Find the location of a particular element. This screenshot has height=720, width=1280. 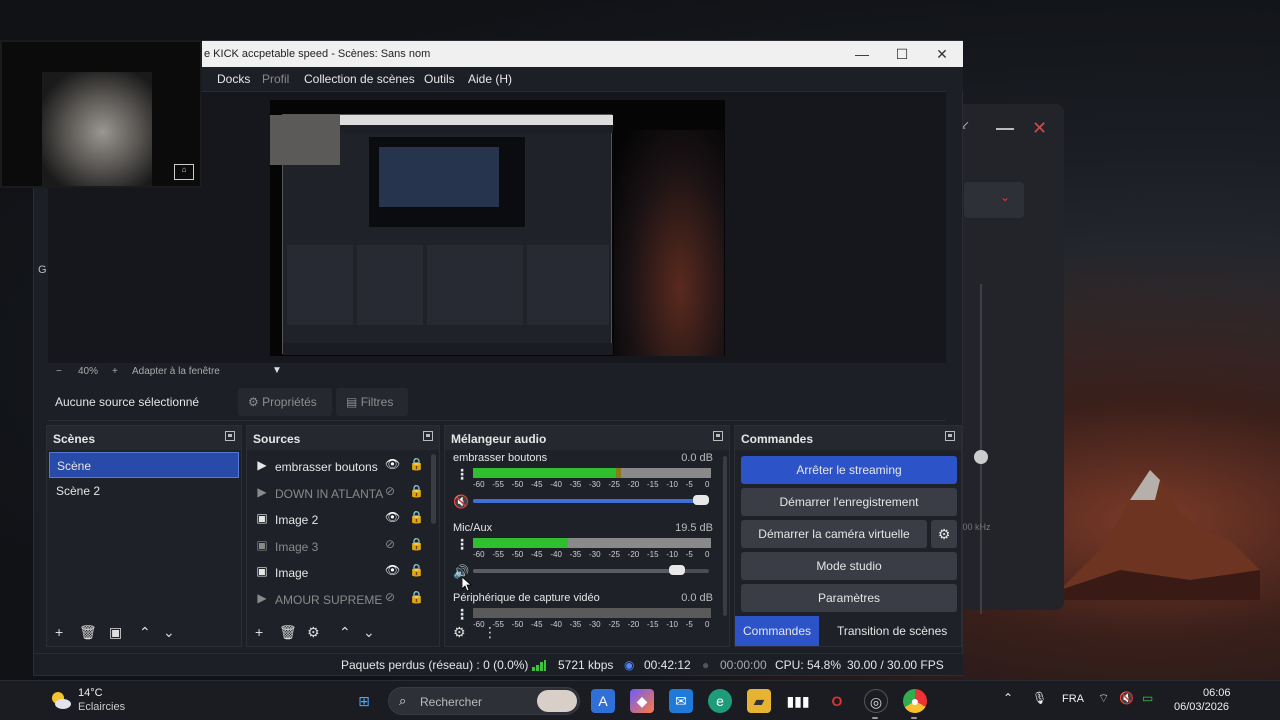

close-icon: ✕ is located at coordinates (942, 54).